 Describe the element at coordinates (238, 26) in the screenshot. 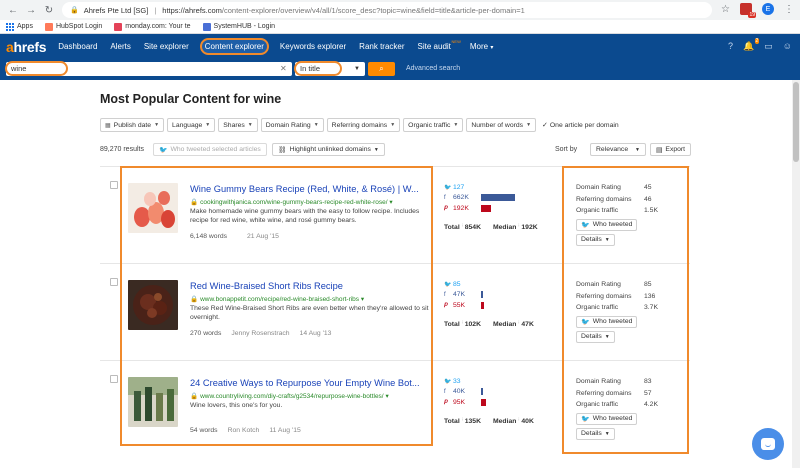

I see `bookmark-systemhub: SystemHUB - Login` at that location.